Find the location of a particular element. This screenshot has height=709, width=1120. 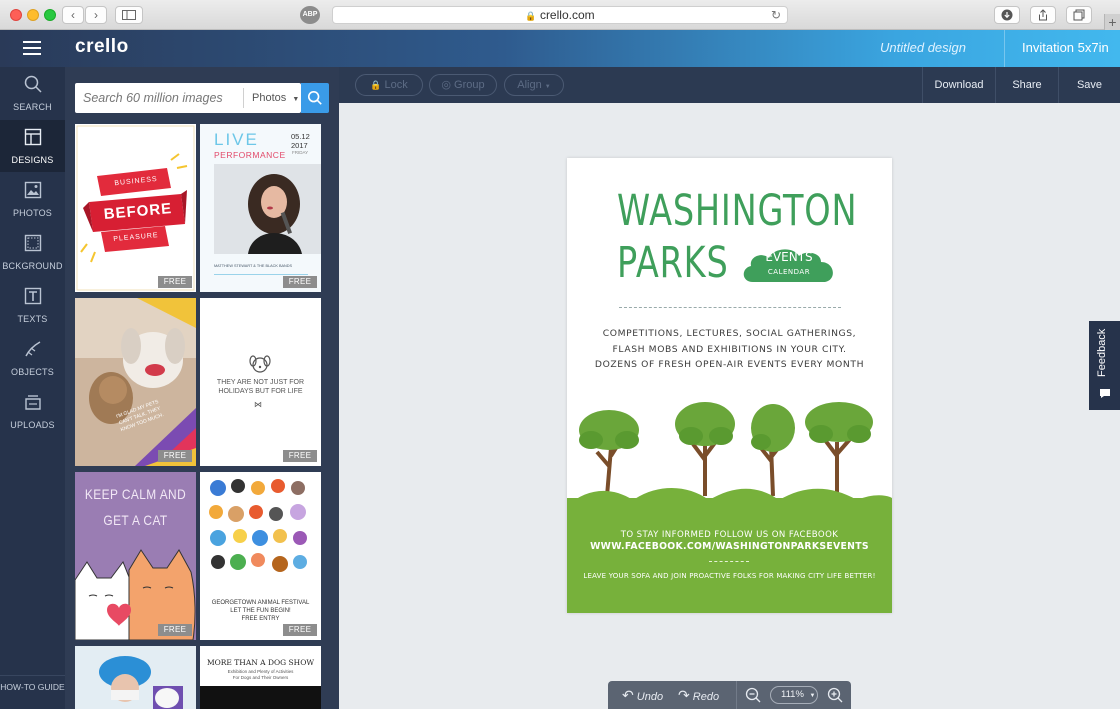

badge-events-text: EVENTS is located at coordinates (789, 257).